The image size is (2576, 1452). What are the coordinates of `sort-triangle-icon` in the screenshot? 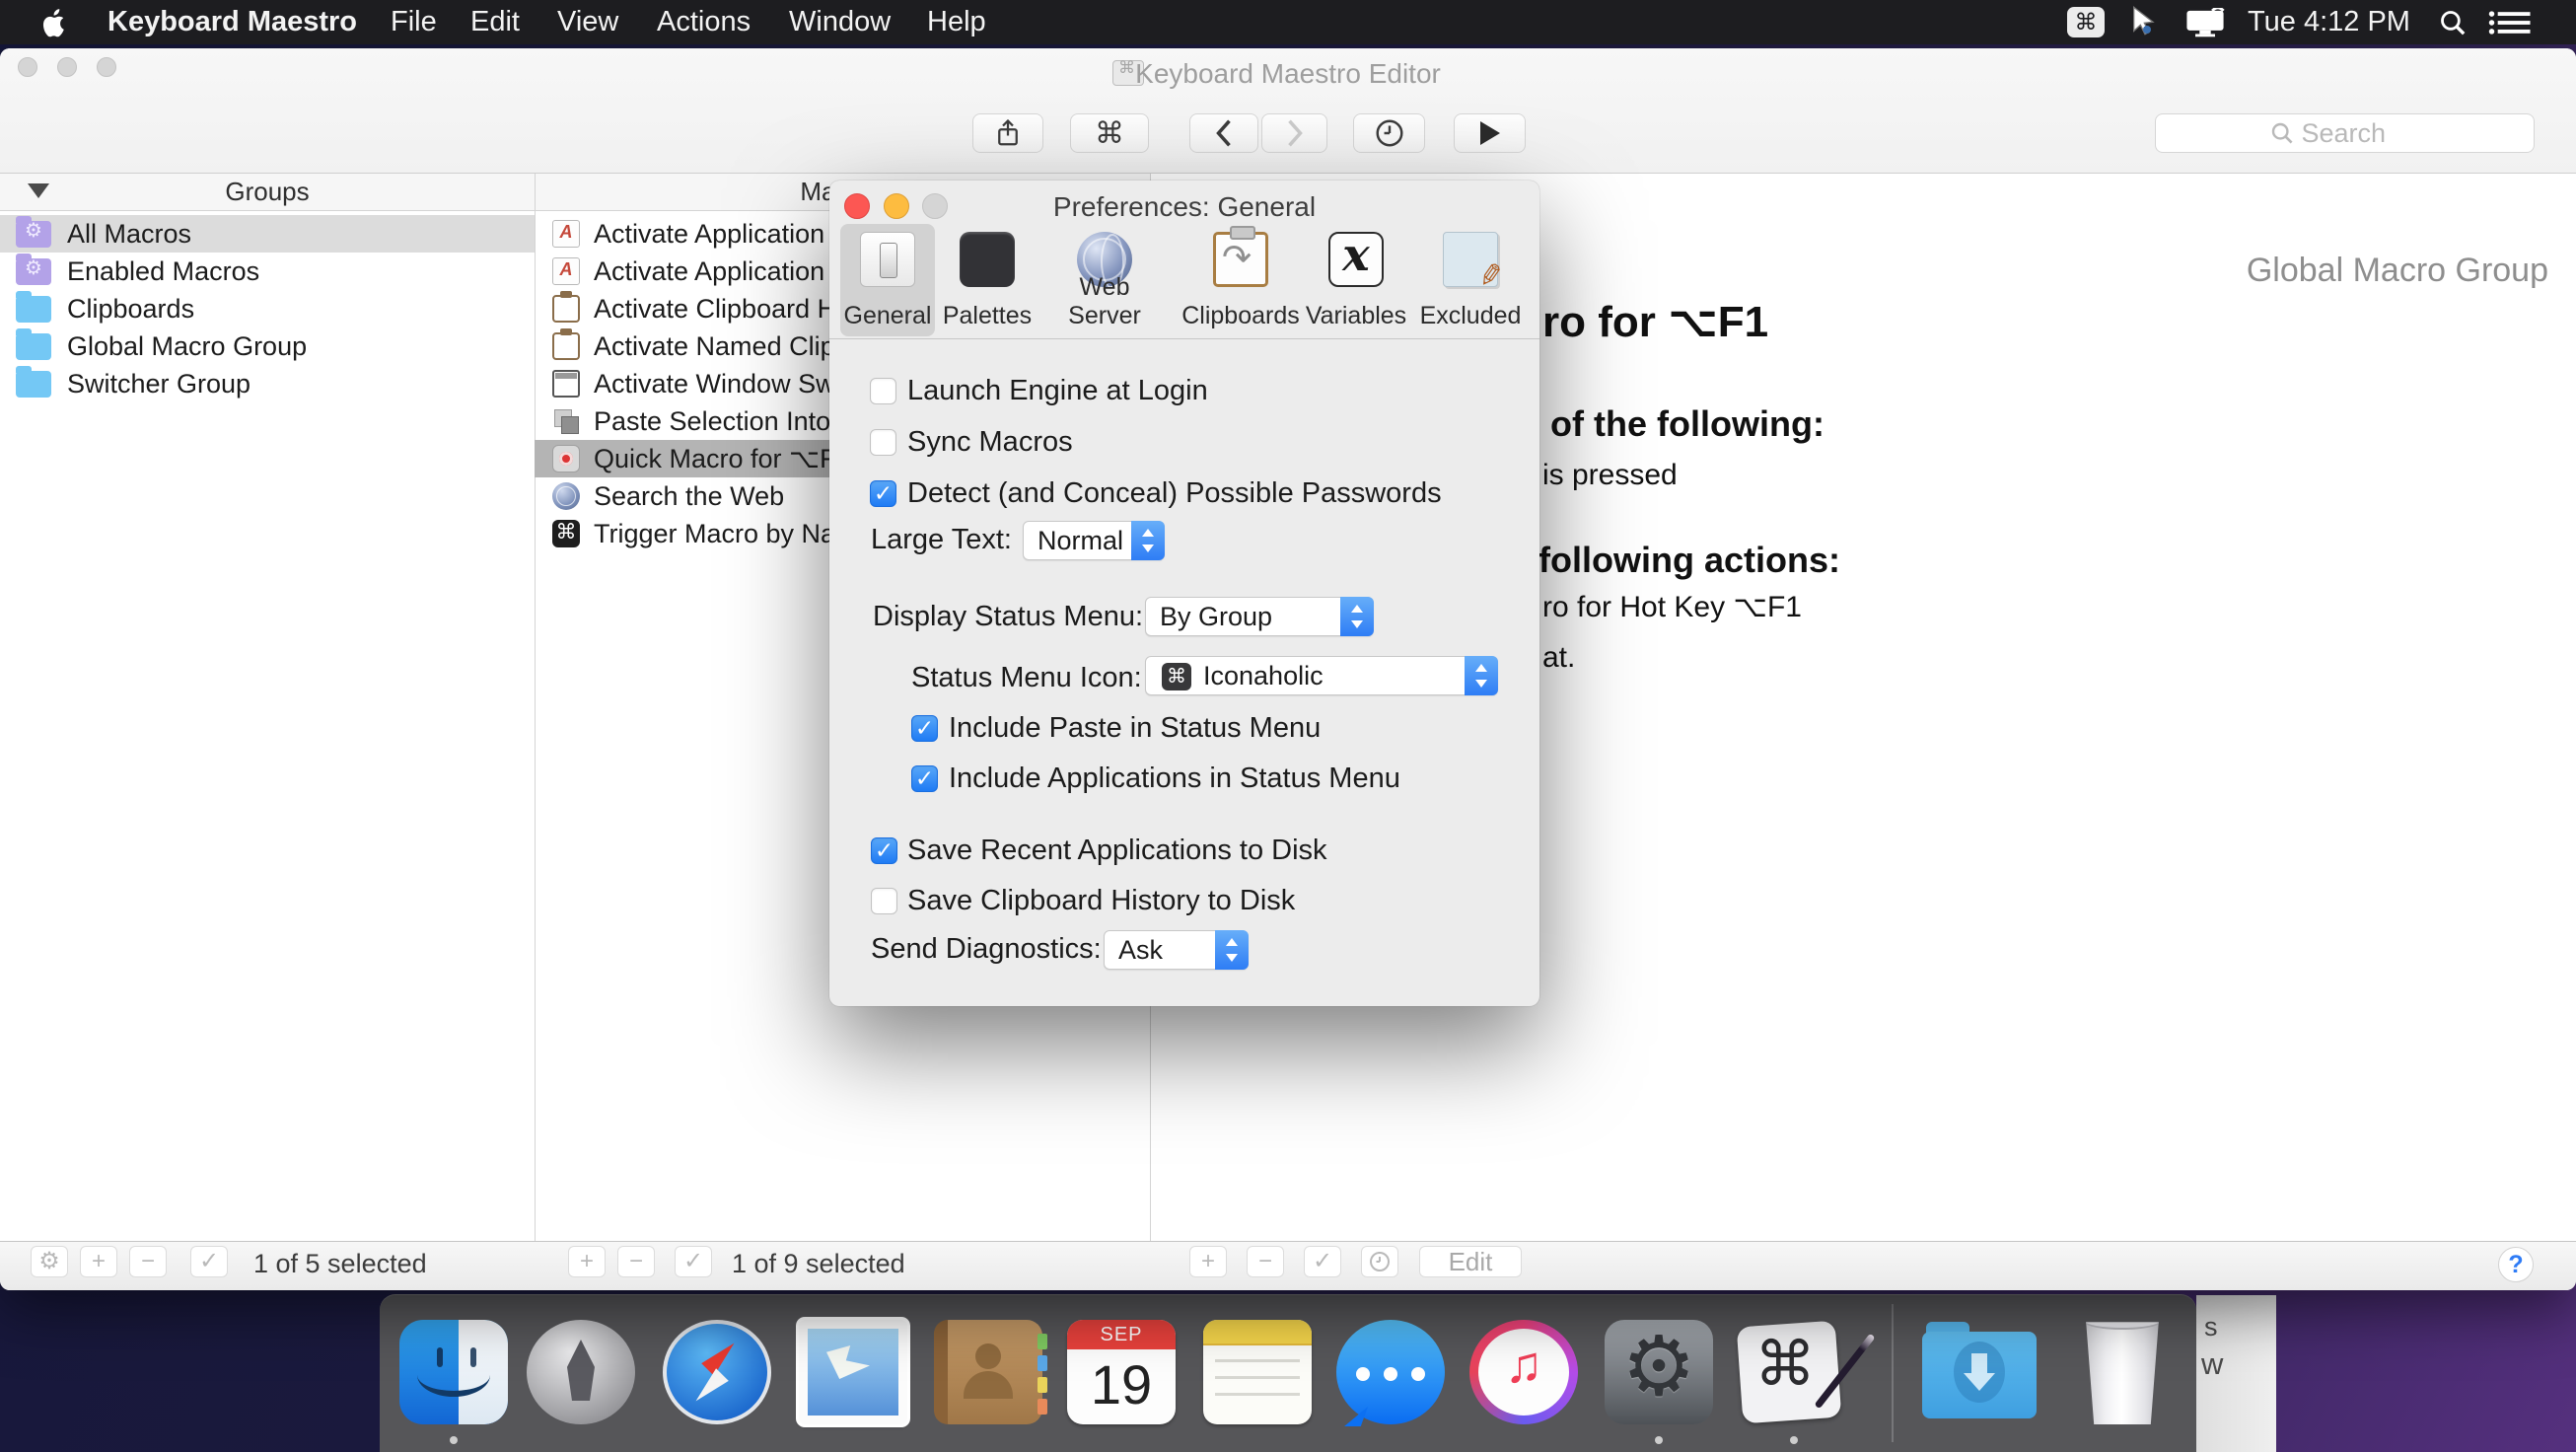 It's located at (38, 190).